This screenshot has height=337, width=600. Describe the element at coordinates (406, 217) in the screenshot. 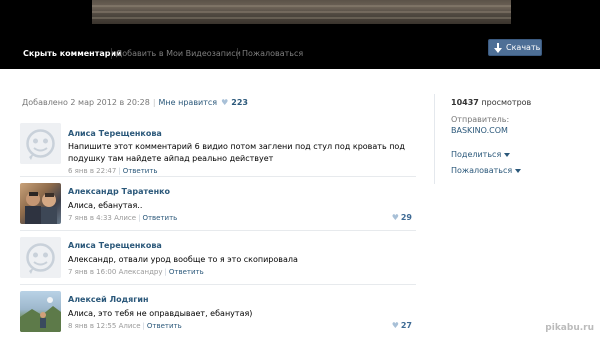

I see `comment-like-count: 29` at that location.